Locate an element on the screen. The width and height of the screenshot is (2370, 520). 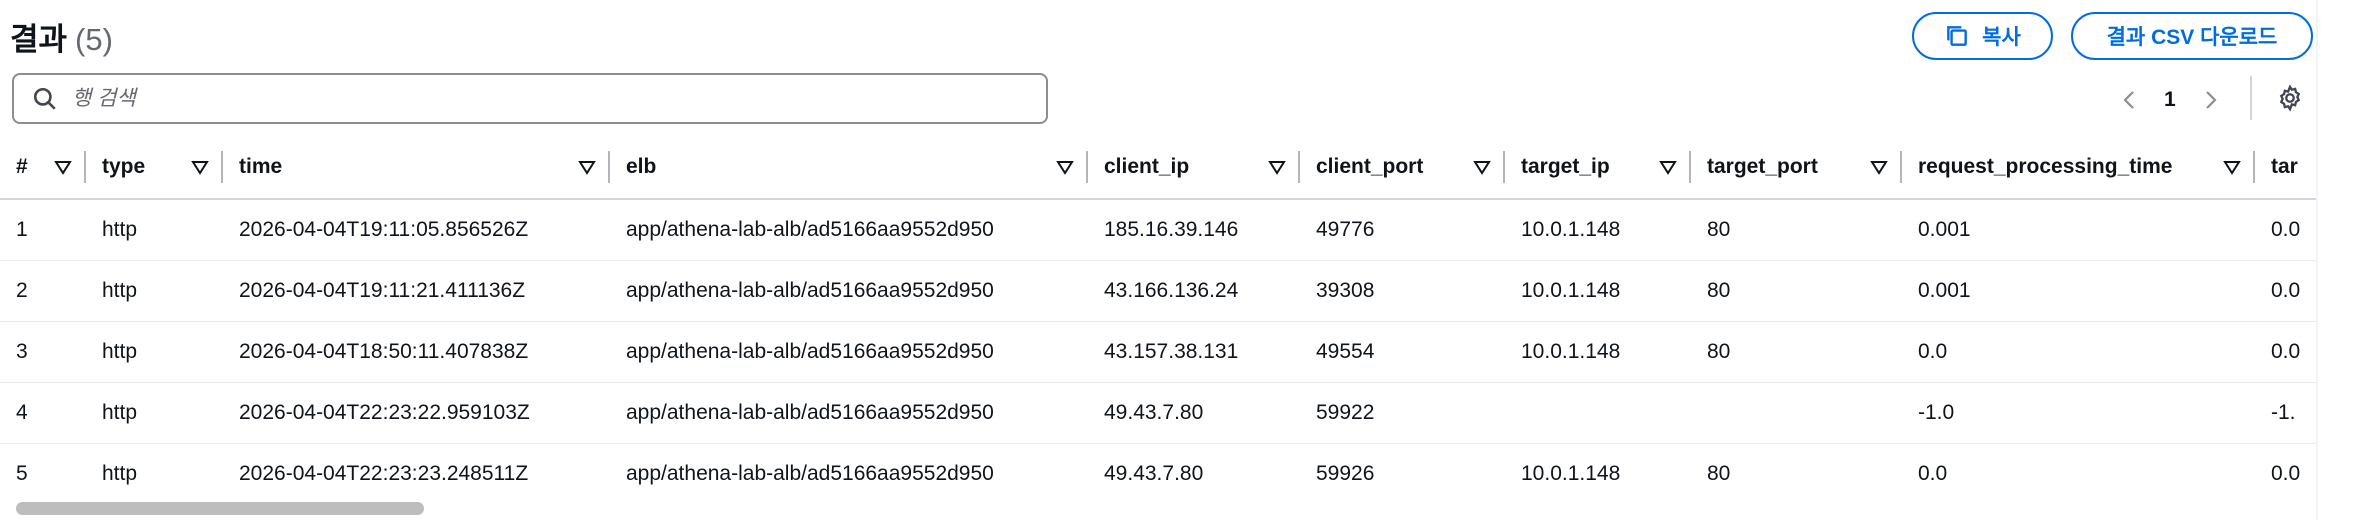
download-csv-button: 결과 CSV 다운로드 is located at coordinates (2192, 36).